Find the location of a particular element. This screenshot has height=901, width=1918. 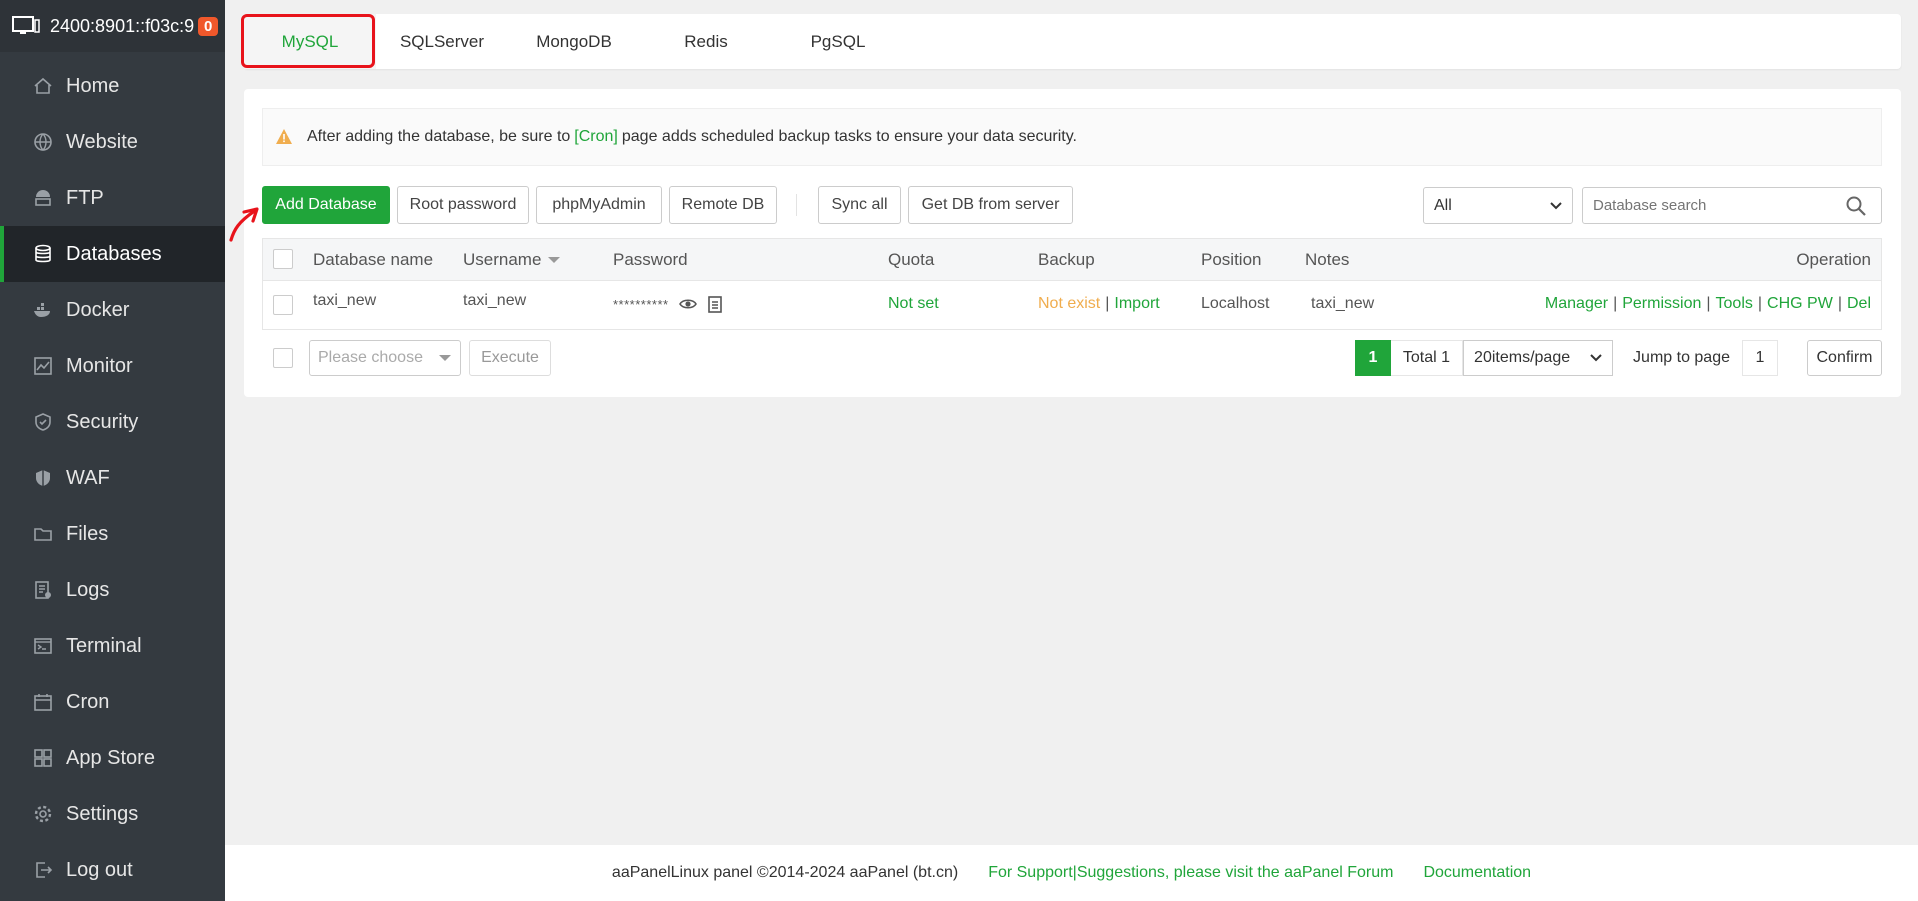

sidebar-item-label: Docker is located at coordinates (98, 309).